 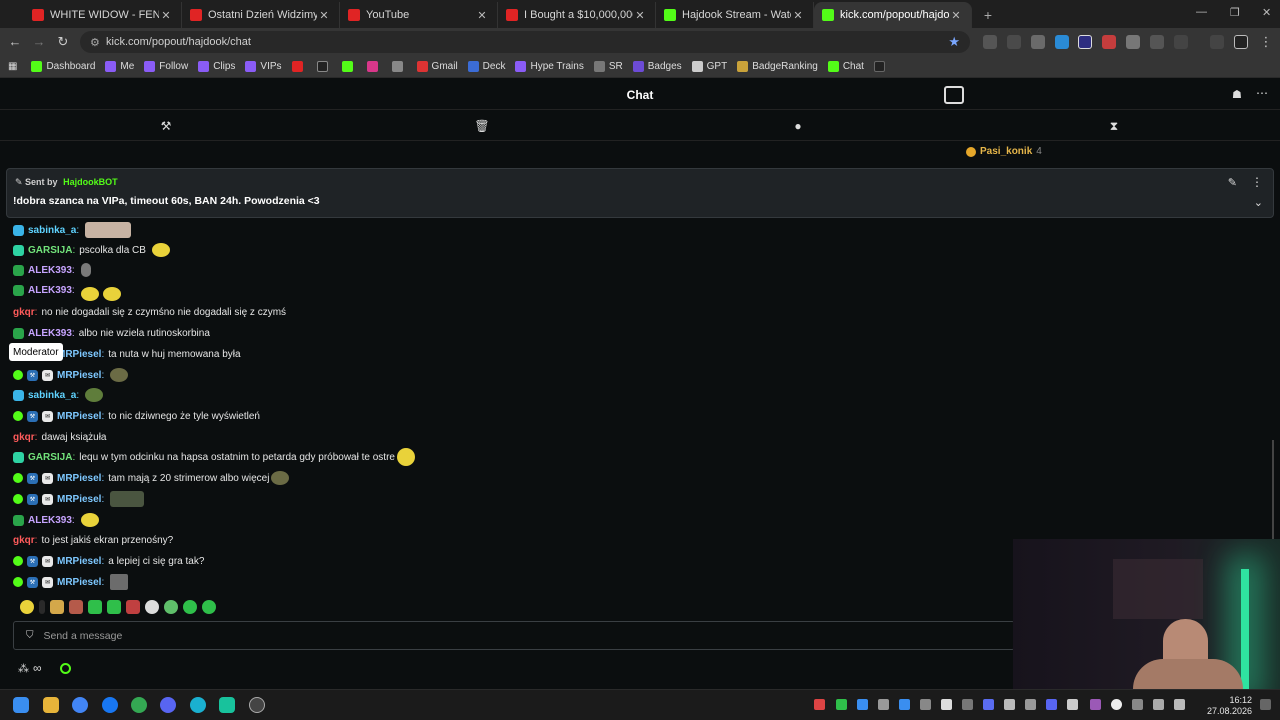 What do you see at coordinates (1266, 42) in the screenshot?
I see `menu-kebab-icon: ⋮` at bounding box center [1266, 42].